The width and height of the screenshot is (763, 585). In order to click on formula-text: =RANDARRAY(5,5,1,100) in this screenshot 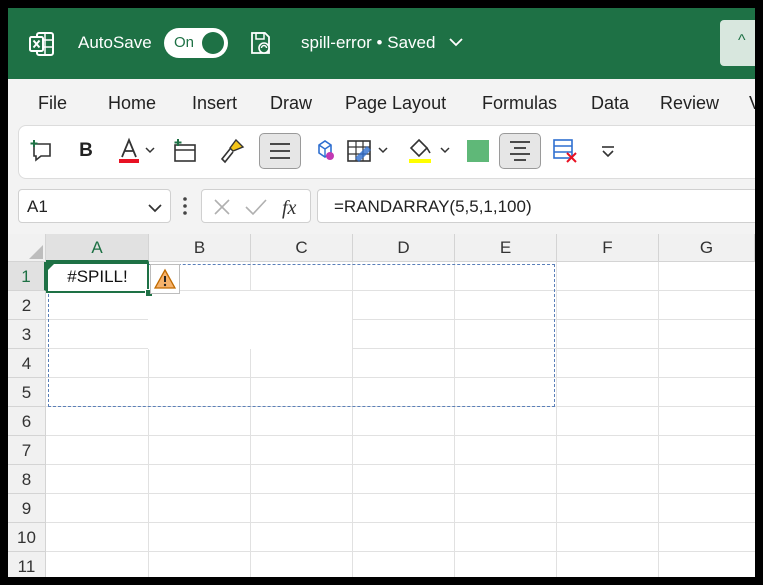, I will do `click(433, 206)`.